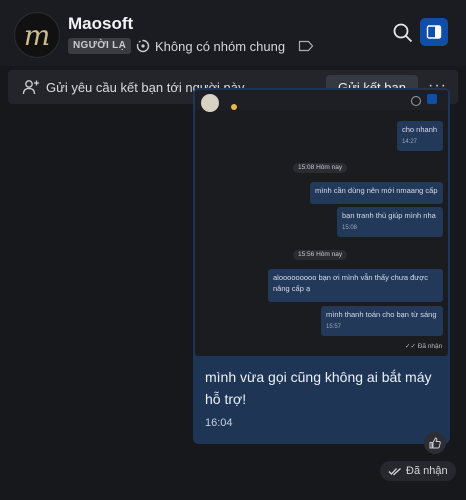  Describe the element at coordinates (233, 33) in the screenshot. I see `chat-header: m Maosoft NGƯỜI LẠ Không có nhóm chung` at that location.